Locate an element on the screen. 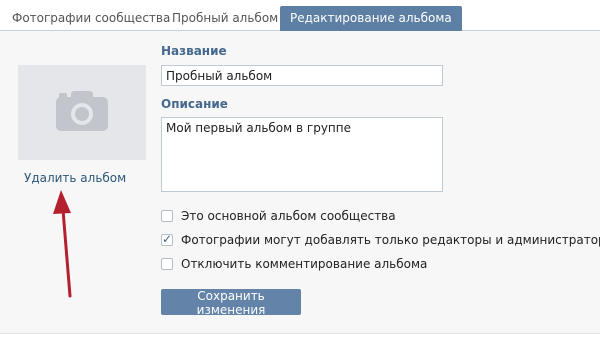 The image size is (600, 356). tab-edit-album: Редактирование альбома is located at coordinates (371, 18).